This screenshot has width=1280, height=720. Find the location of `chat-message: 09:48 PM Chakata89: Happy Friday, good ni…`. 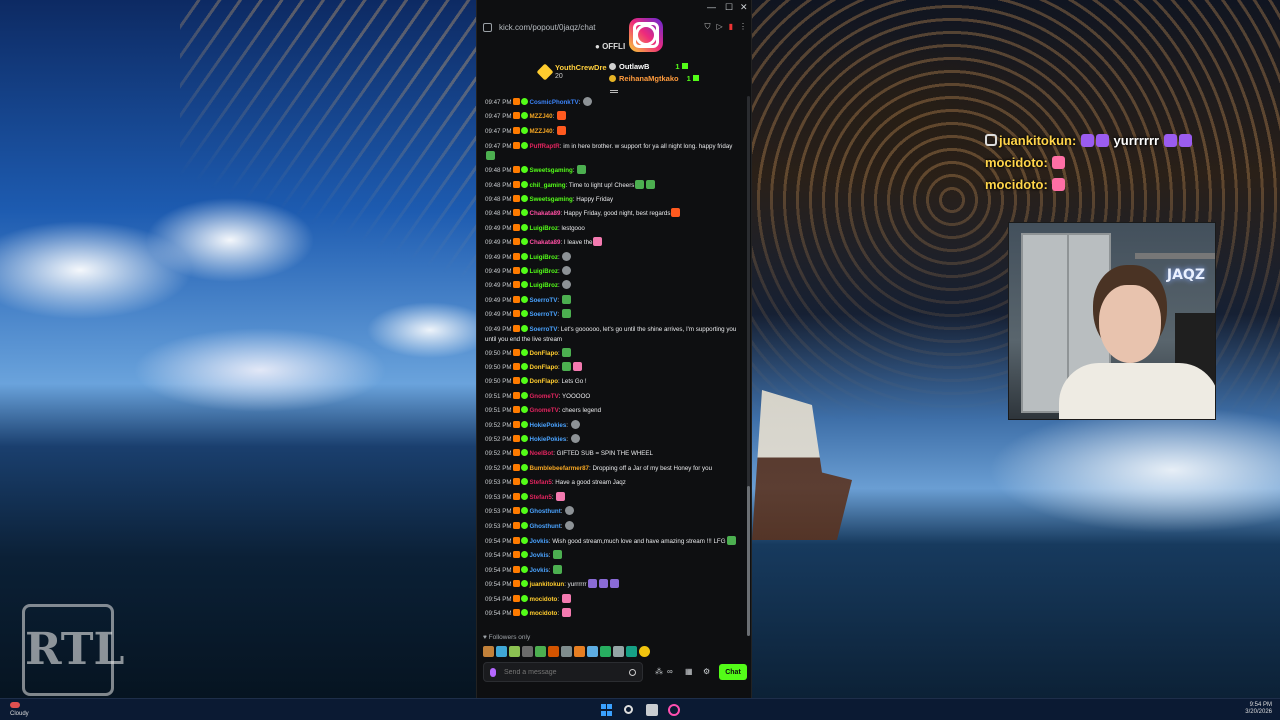

chat-message: 09:48 PM Chakata89: Happy Friday, good ni… is located at coordinates (612, 214).